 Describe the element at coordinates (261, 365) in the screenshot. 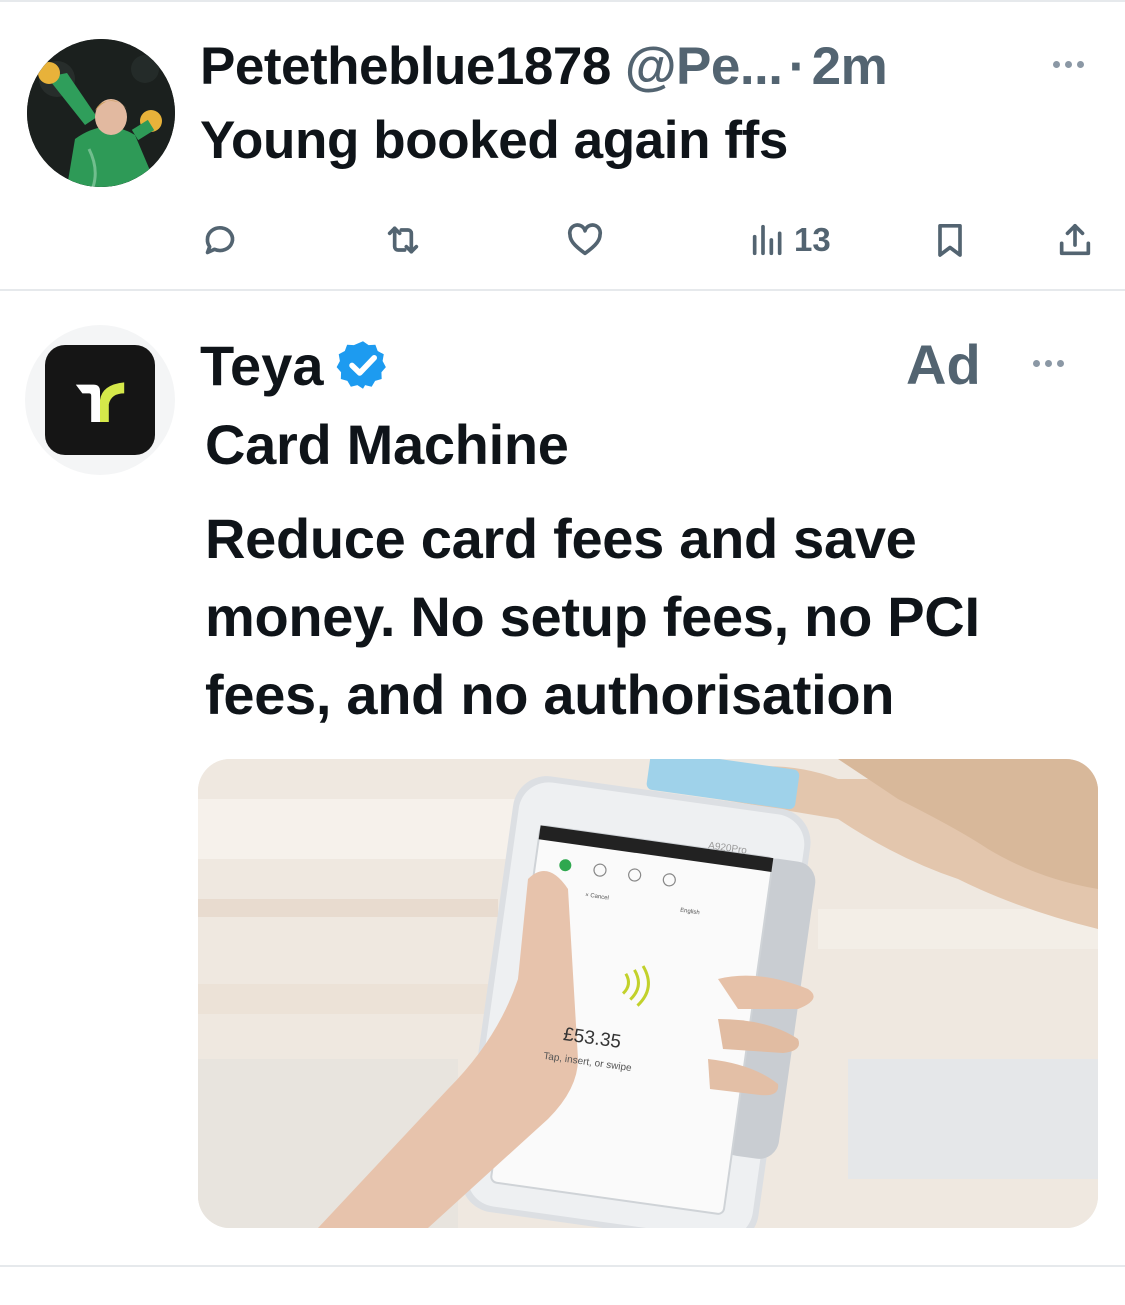

I see `advertiser-name: Teya` at that location.